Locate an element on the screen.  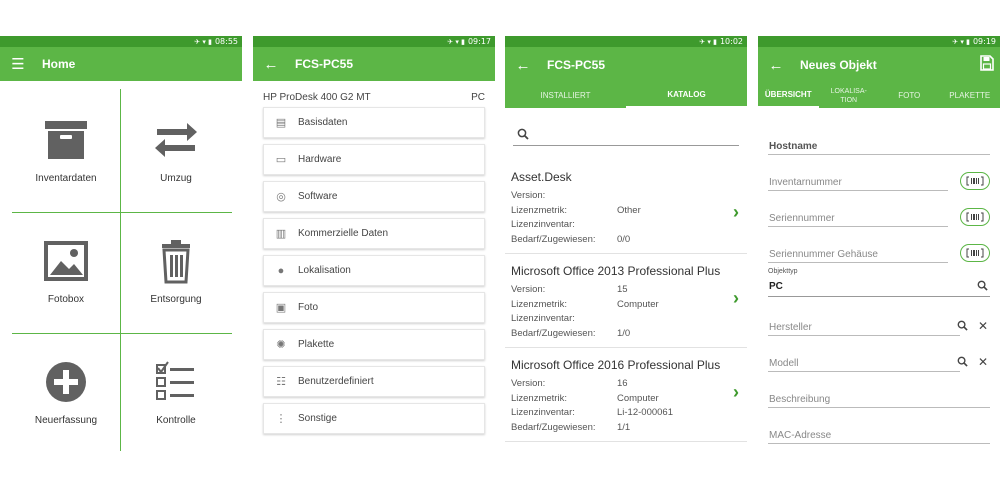
status-bar: ✈ ▾ ▮ 09:19 is located at coordinates (879, 41).